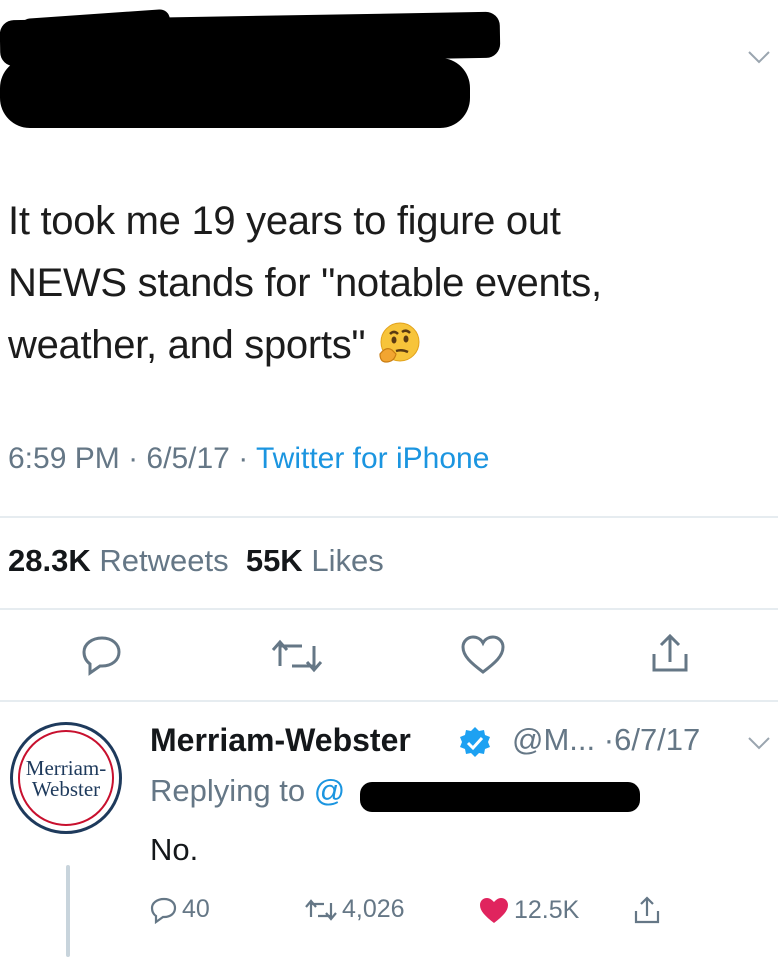 The height and width of the screenshot is (979, 778). I want to click on reply-handle-date: @M... ·6/7/17, so click(606, 740).